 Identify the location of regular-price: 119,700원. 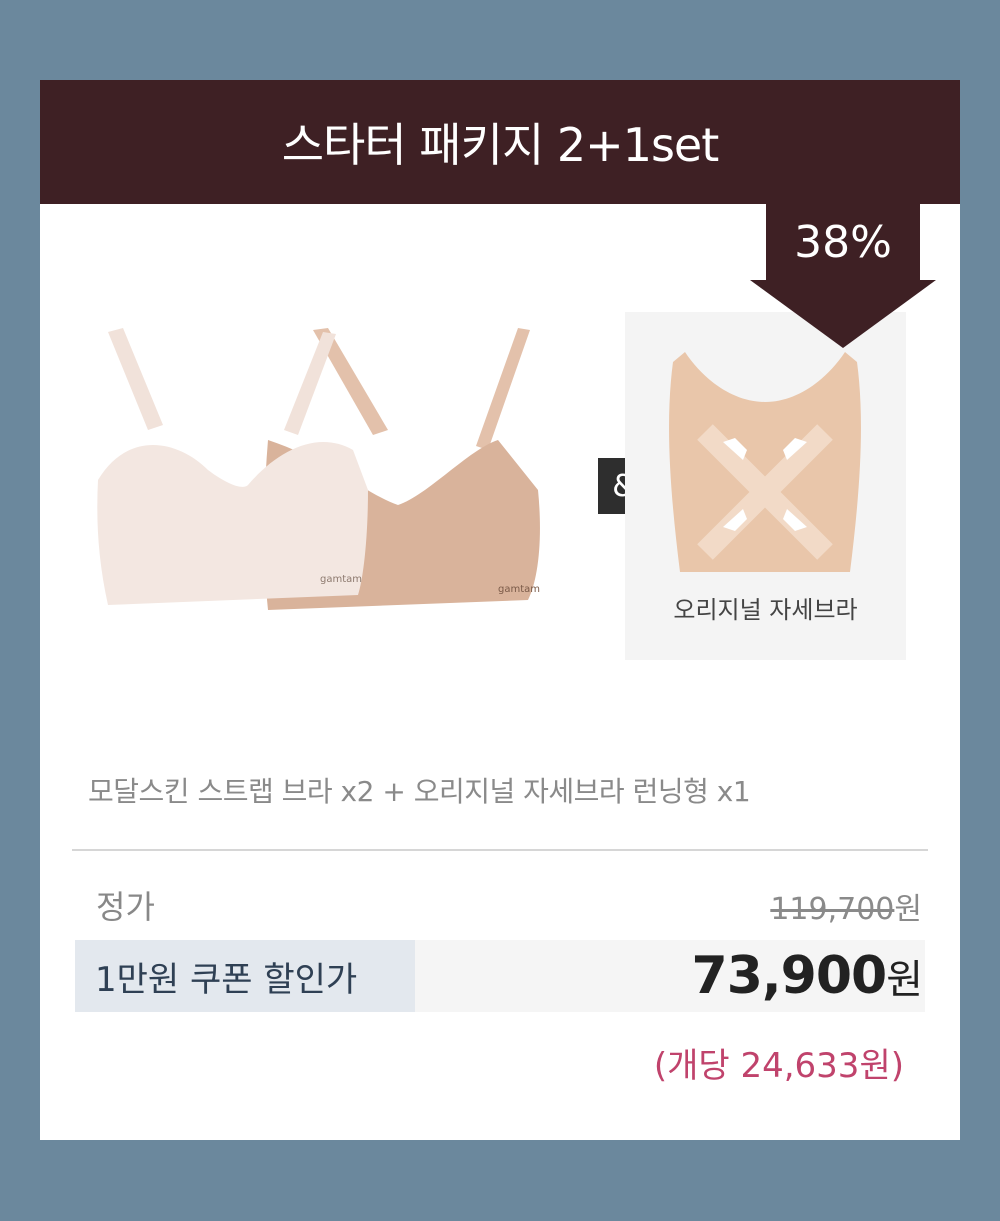
(846, 906).